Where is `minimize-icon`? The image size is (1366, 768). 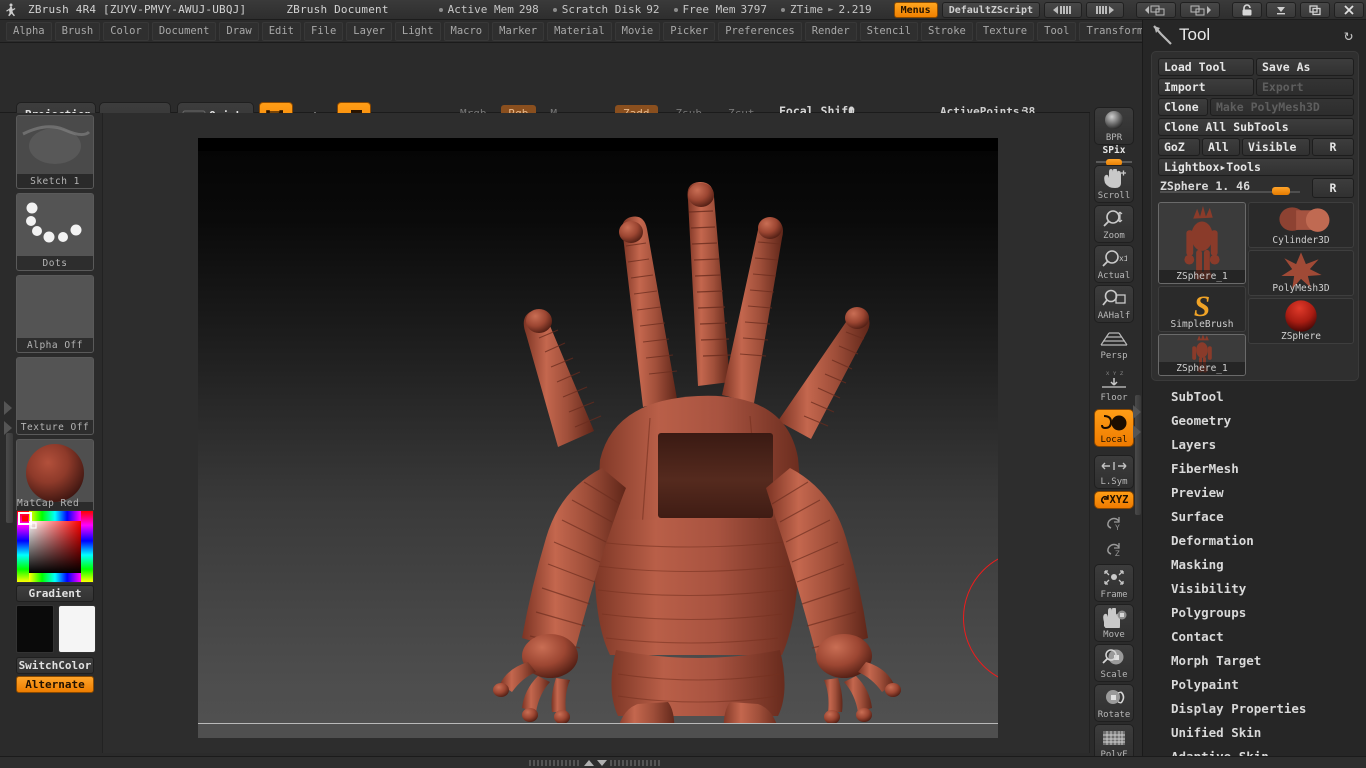 minimize-icon is located at coordinates (1281, 10).